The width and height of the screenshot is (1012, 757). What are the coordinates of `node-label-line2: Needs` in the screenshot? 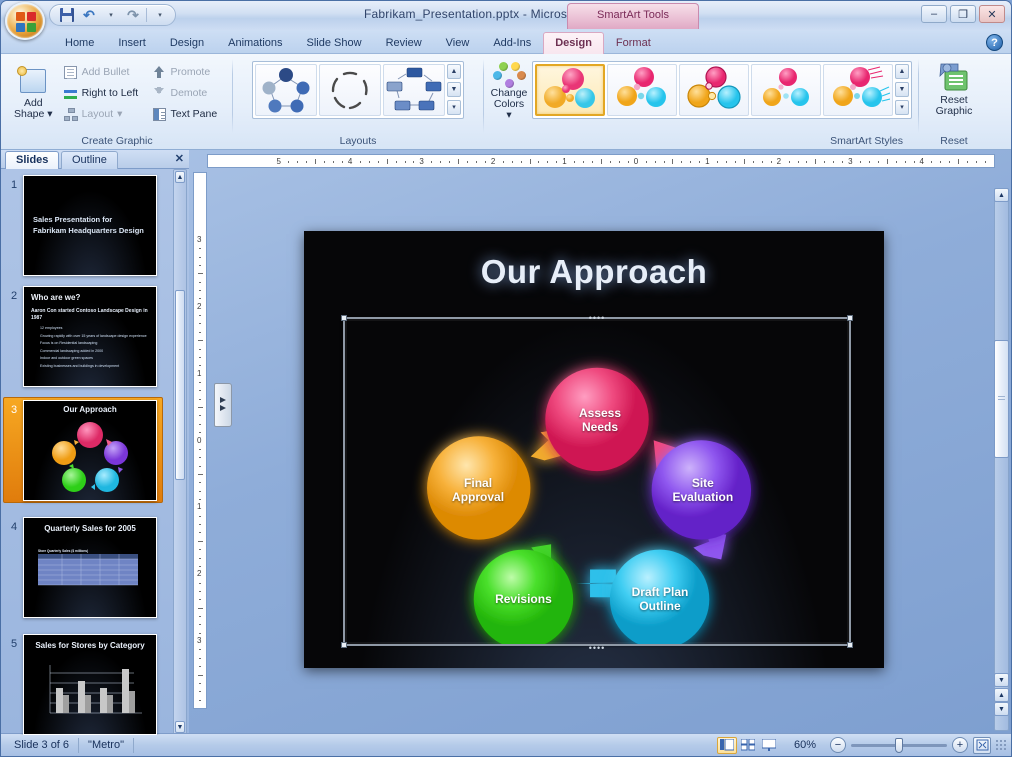 It's located at (600, 426).